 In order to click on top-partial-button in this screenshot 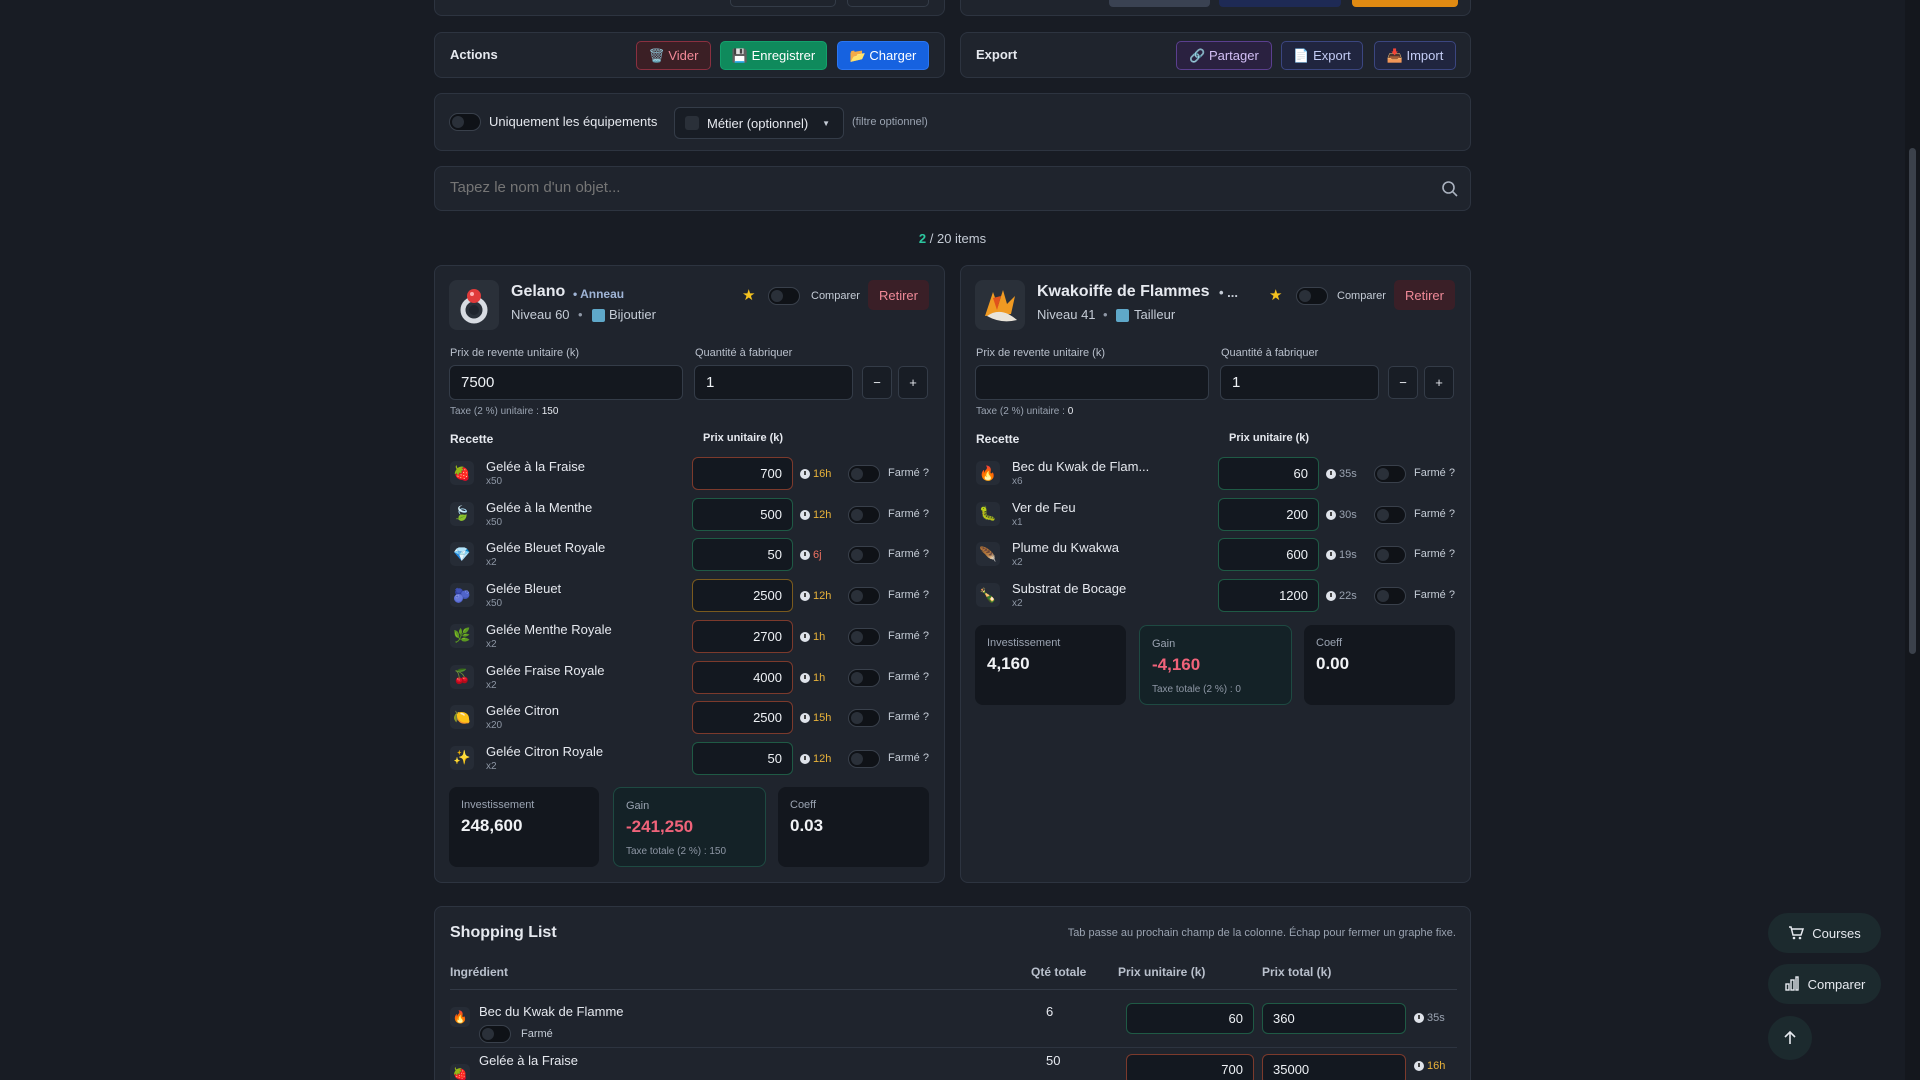, I will do `click(888, 3)`.